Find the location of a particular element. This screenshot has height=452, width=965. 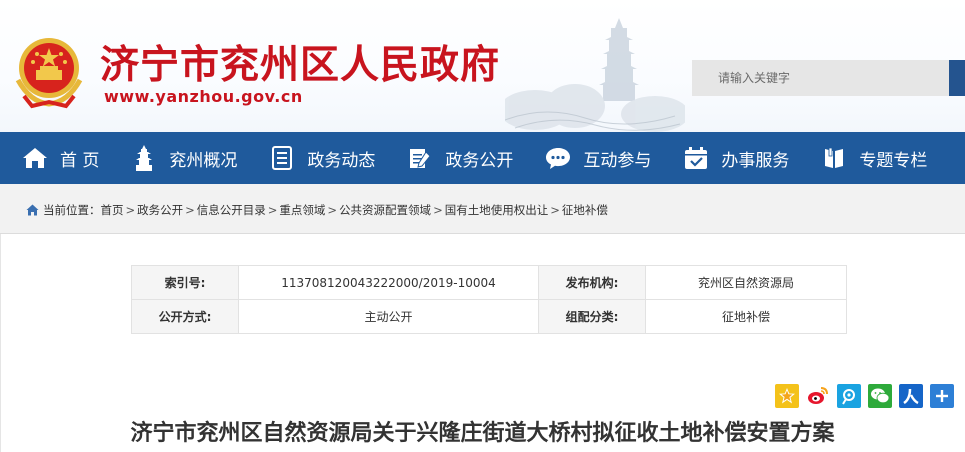

breadcrumb-link-land-compensation: 征地补偿 is located at coordinates (585, 210).